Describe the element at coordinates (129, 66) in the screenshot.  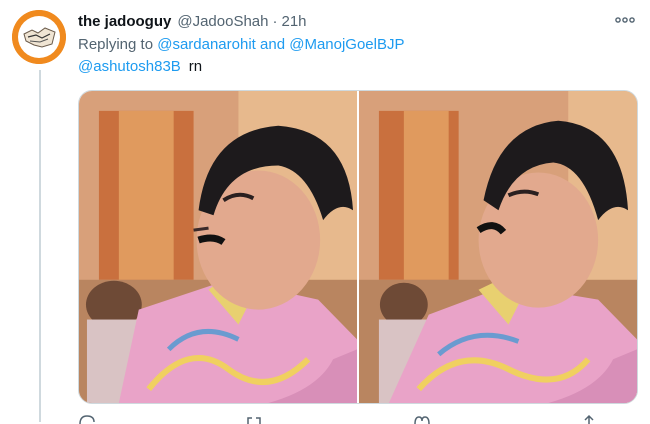
I see `text-mention: @ashutosh83B` at that location.